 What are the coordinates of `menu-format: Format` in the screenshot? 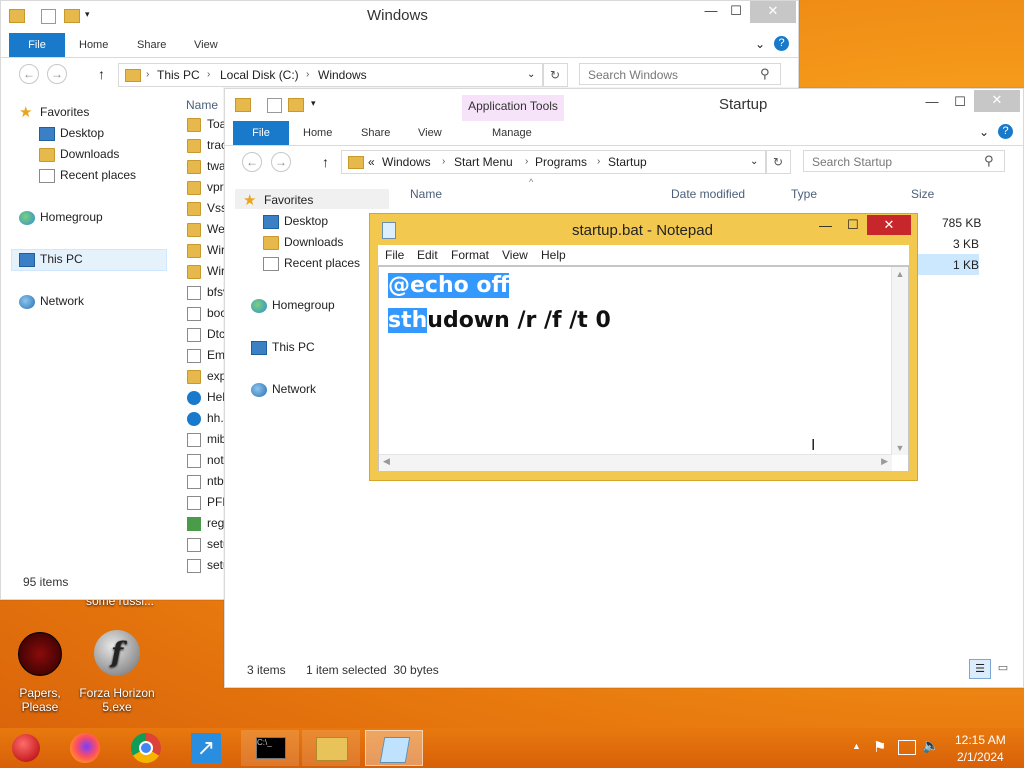 It's located at (470, 255).